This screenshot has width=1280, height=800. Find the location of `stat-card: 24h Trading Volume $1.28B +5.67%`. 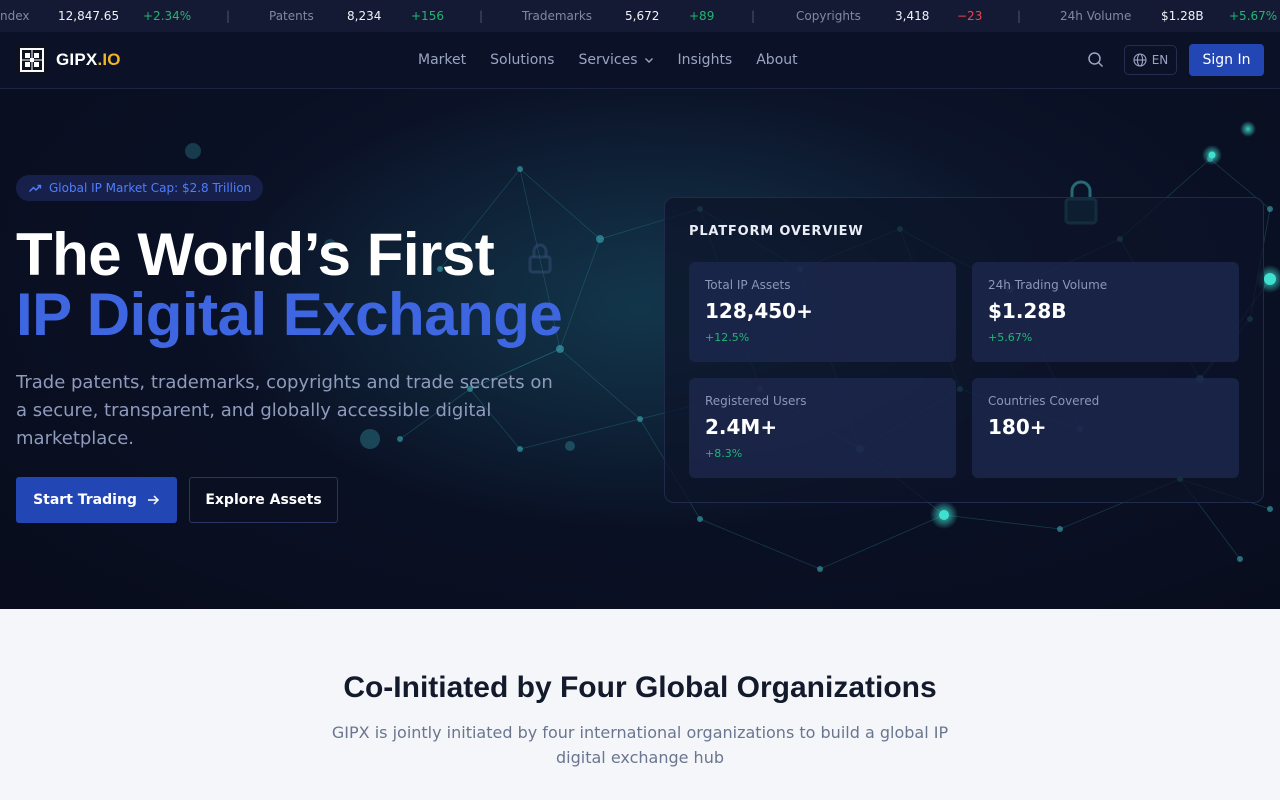

stat-card: 24h Trading Volume $1.28B +5.67% is located at coordinates (1105, 312).